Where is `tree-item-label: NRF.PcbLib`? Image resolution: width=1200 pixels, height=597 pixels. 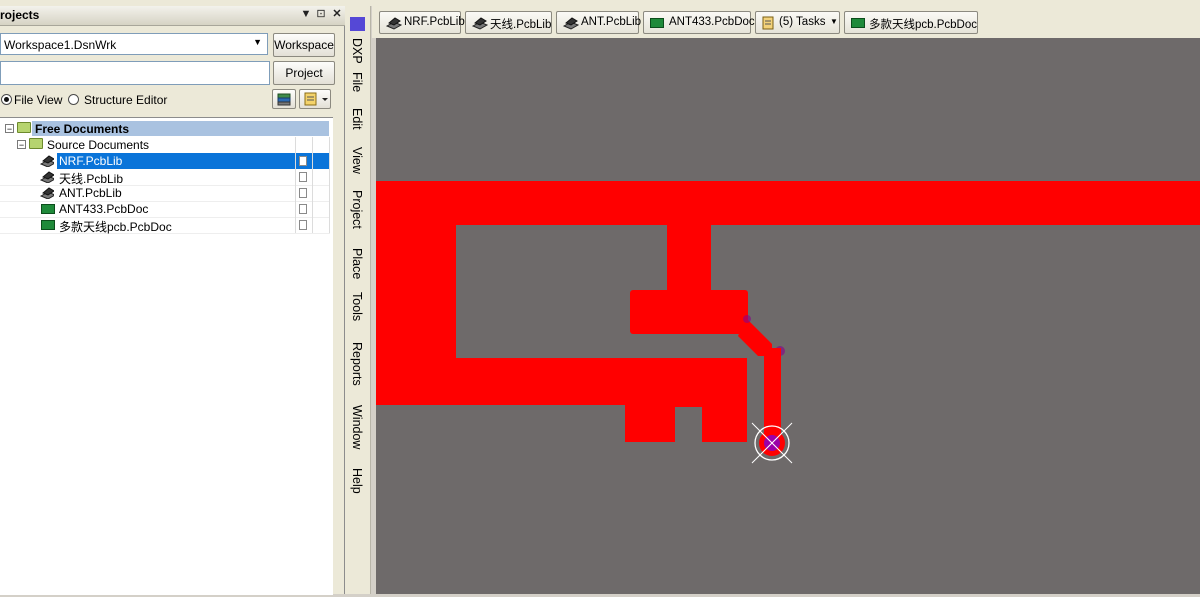 tree-item-label: NRF.PcbLib is located at coordinates (91, 161).